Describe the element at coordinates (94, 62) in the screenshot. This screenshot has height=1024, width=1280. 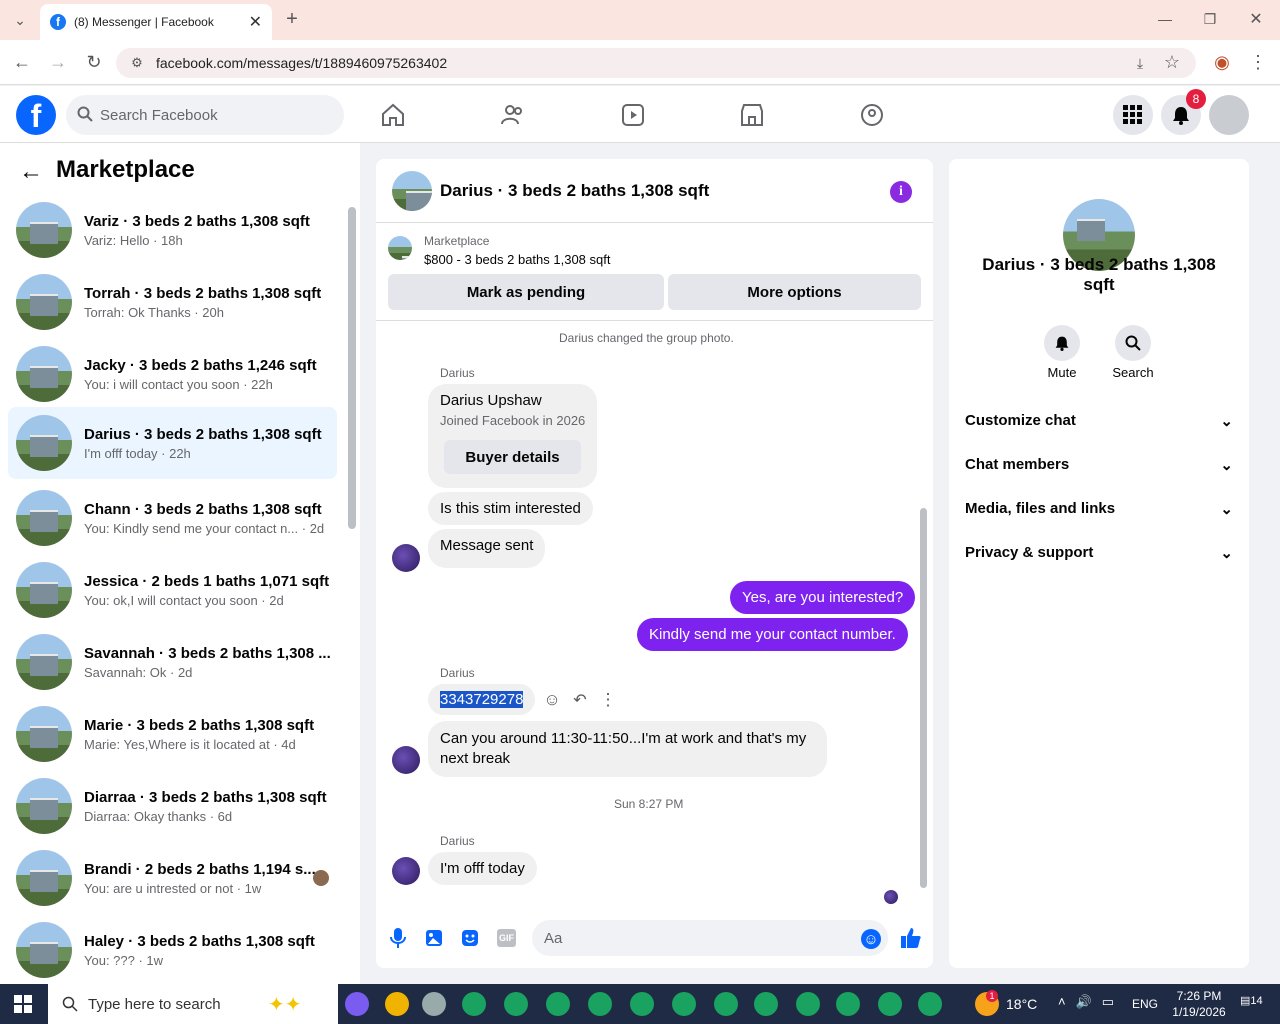
I see `reload-icon: ↻` at that location.